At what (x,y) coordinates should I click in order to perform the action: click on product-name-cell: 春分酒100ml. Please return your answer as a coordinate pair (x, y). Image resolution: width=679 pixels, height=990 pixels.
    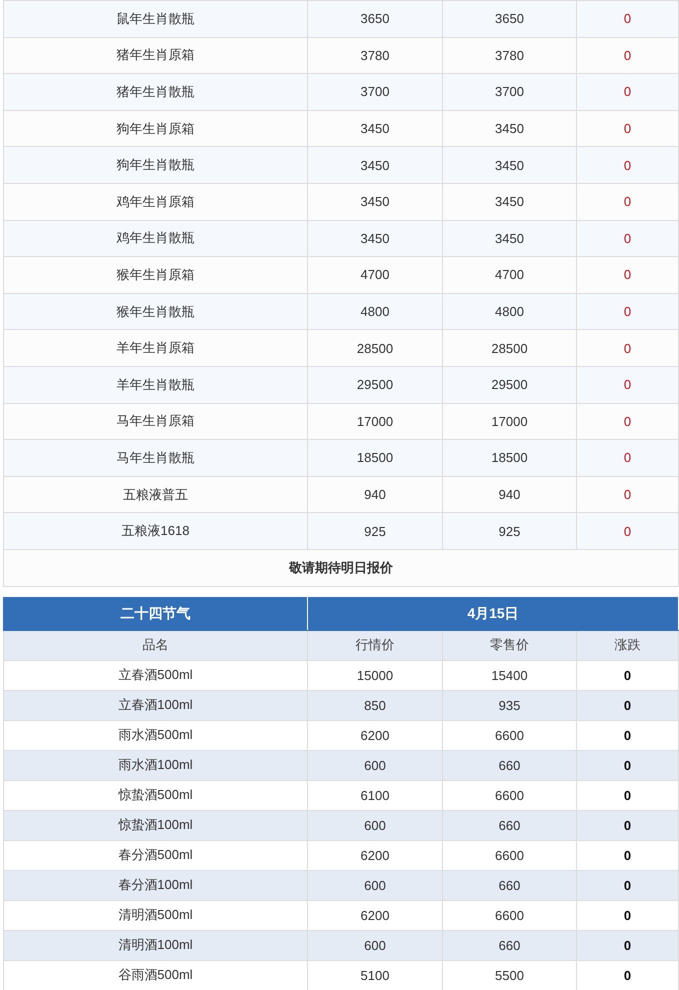
    Looking at the image, I should click on (156, 885).